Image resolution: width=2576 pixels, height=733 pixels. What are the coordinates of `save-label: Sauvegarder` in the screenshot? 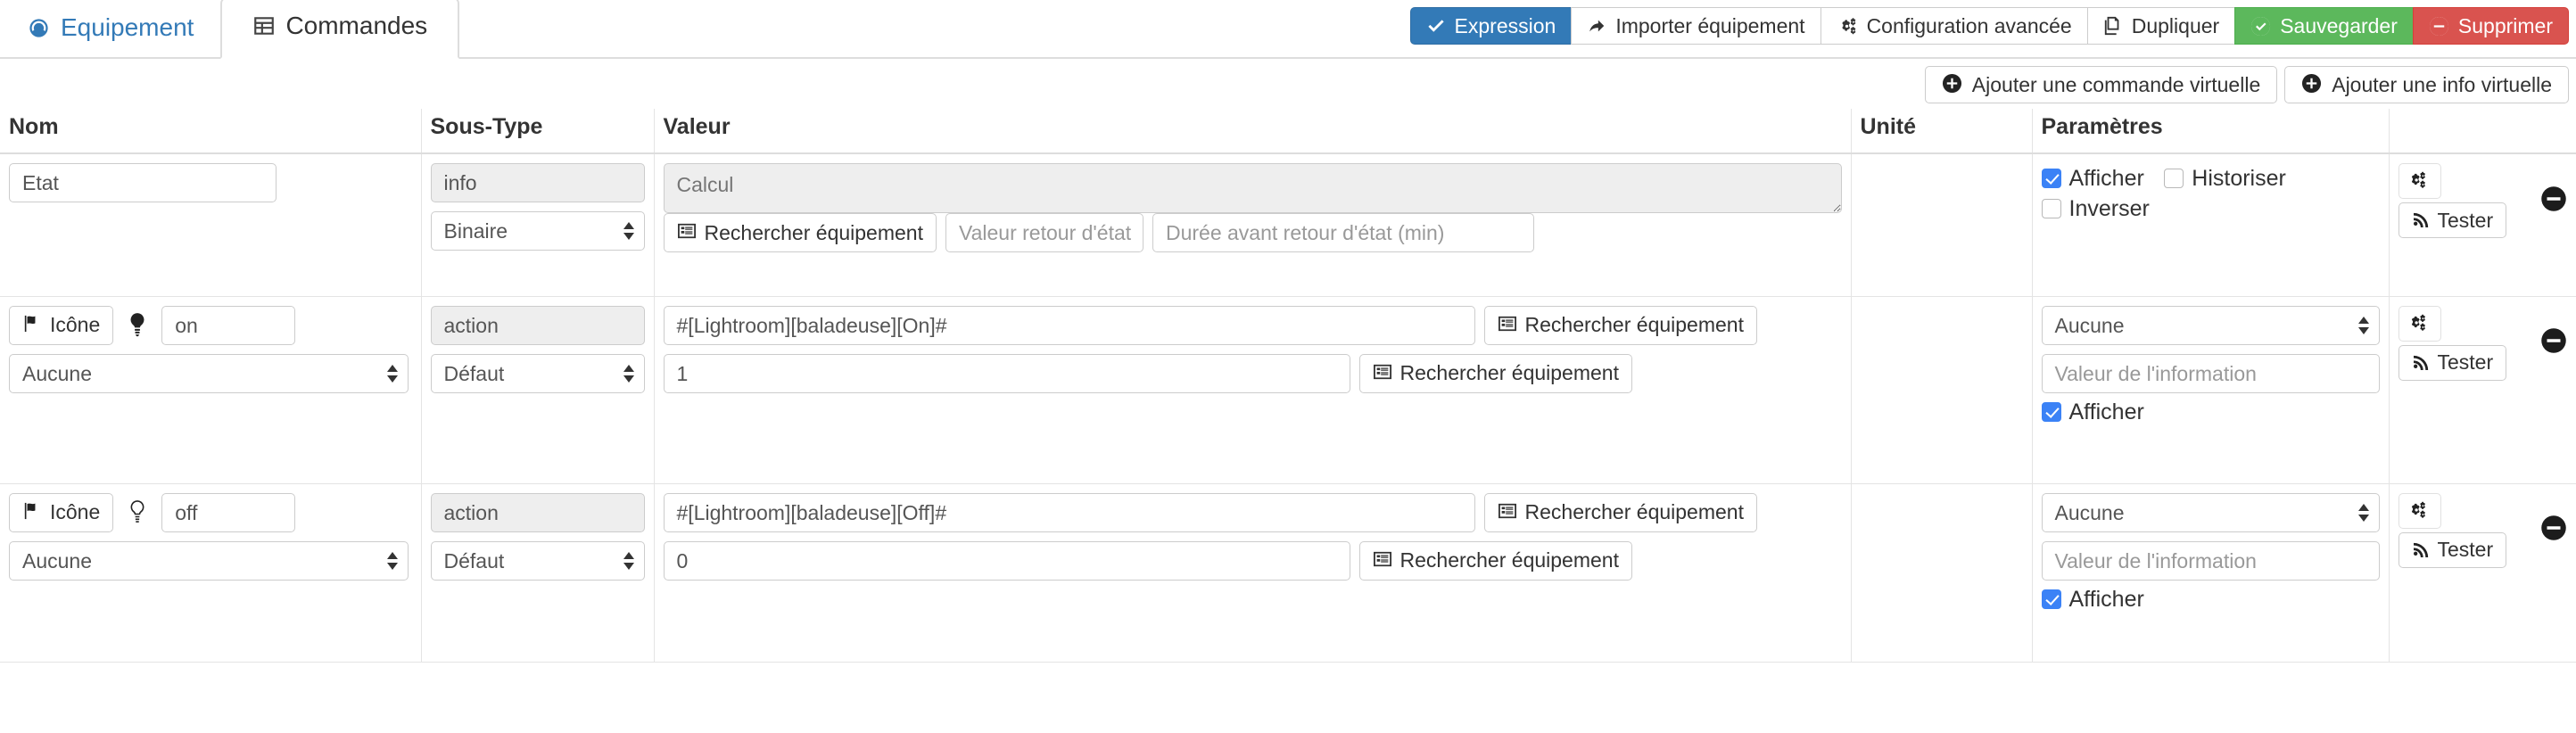 It's located at (2339, 25).